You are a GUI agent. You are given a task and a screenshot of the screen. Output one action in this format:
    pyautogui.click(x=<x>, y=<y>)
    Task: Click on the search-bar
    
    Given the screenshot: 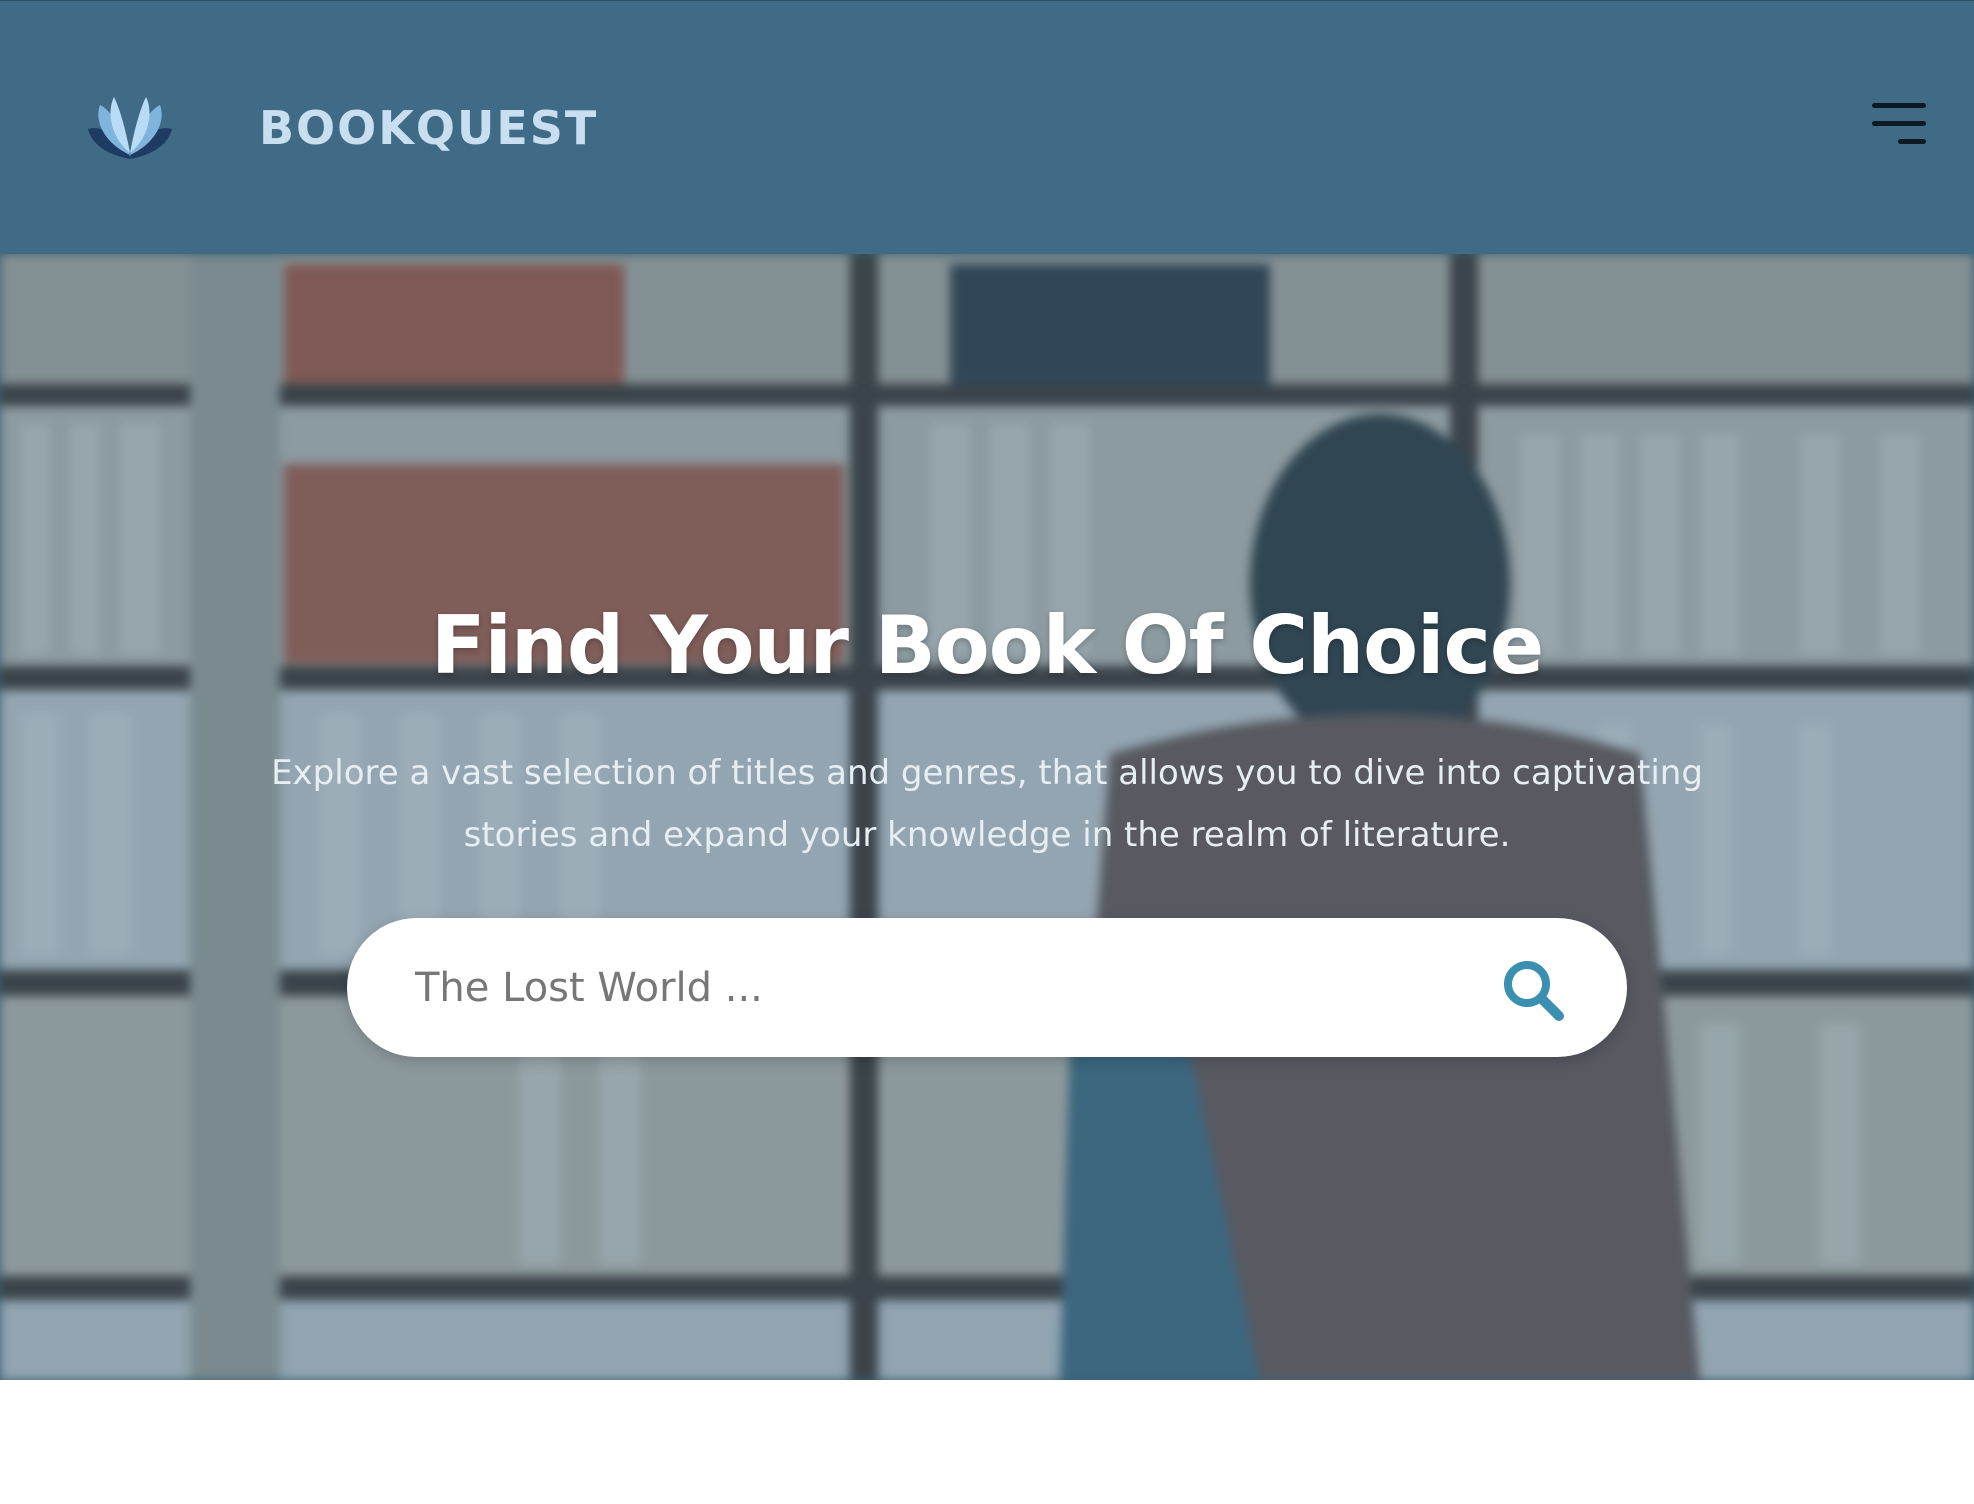 What is the action you would take?
    pyautogui.click(x=987, y=987)
    